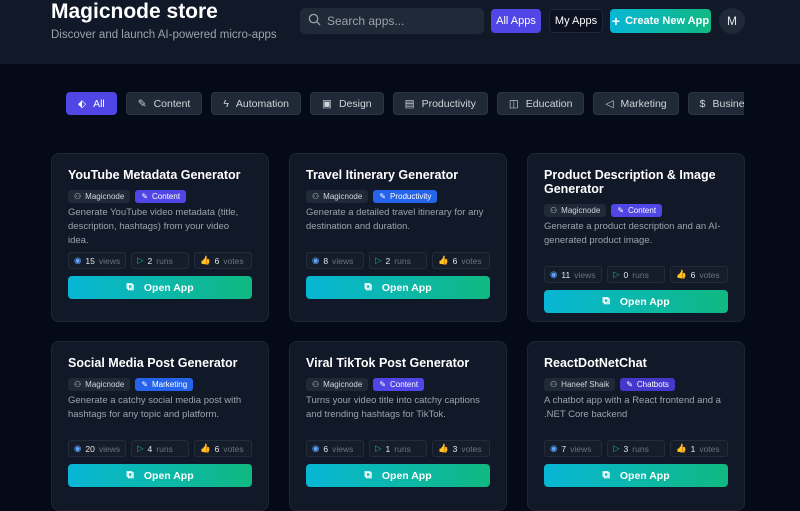 This screenshot has width=800, height=511. Describe the element at coordinates (699, 448) in the screenshot. I see `votes-stat: 👍 1 votes` at that location.